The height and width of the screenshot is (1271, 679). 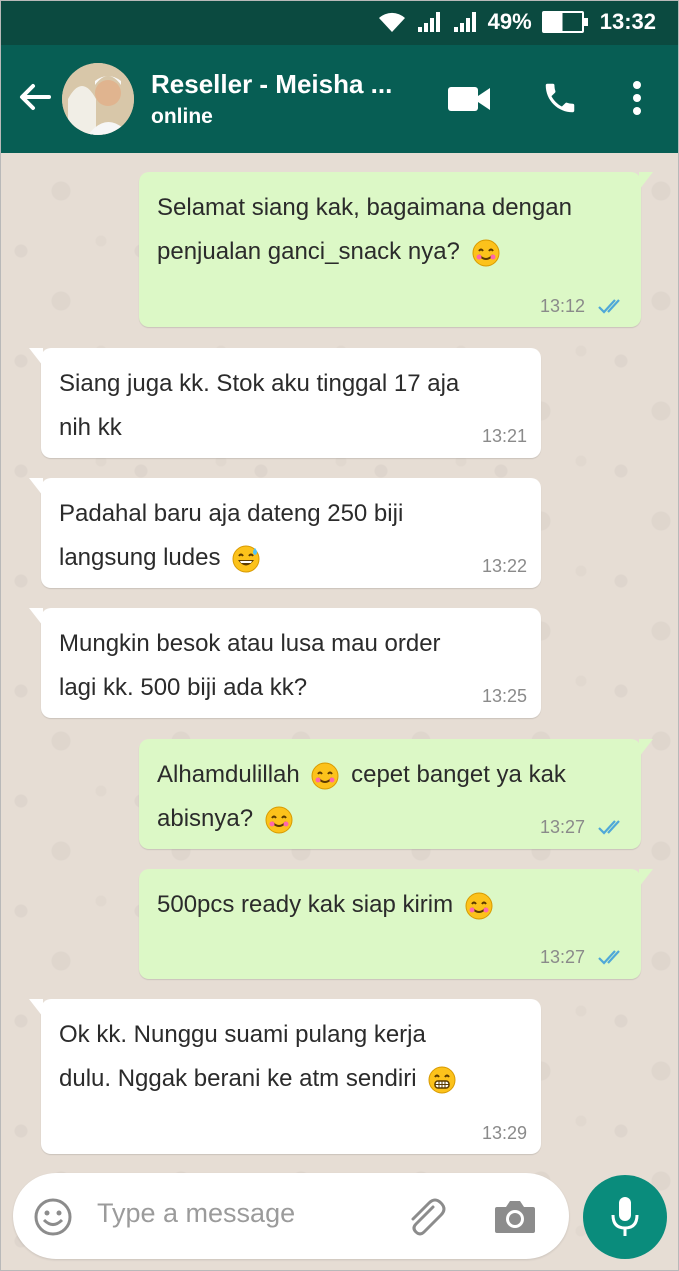 I want to click on message-text: Ok kk. Nunggu suami pulang kerja, so click(x=242, y=1034).